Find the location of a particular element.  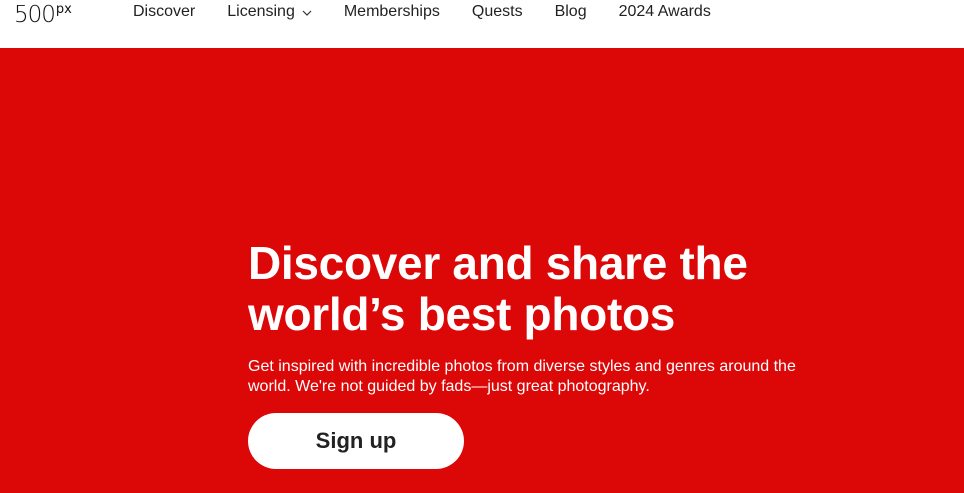

nav-item-label: Discover is located at coordinates (164, 11).